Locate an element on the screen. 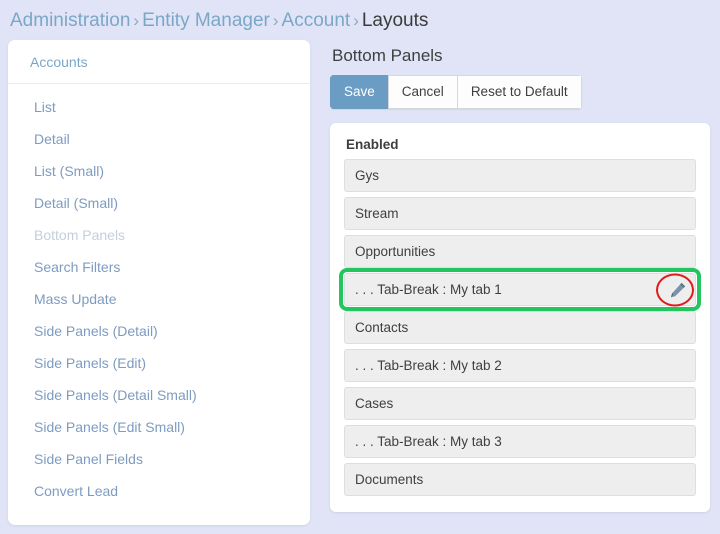 The width and height of the screenshot is (720, 534). sidebar-item-convert-lead: Convert Lead is located at coordinates (159, 491).